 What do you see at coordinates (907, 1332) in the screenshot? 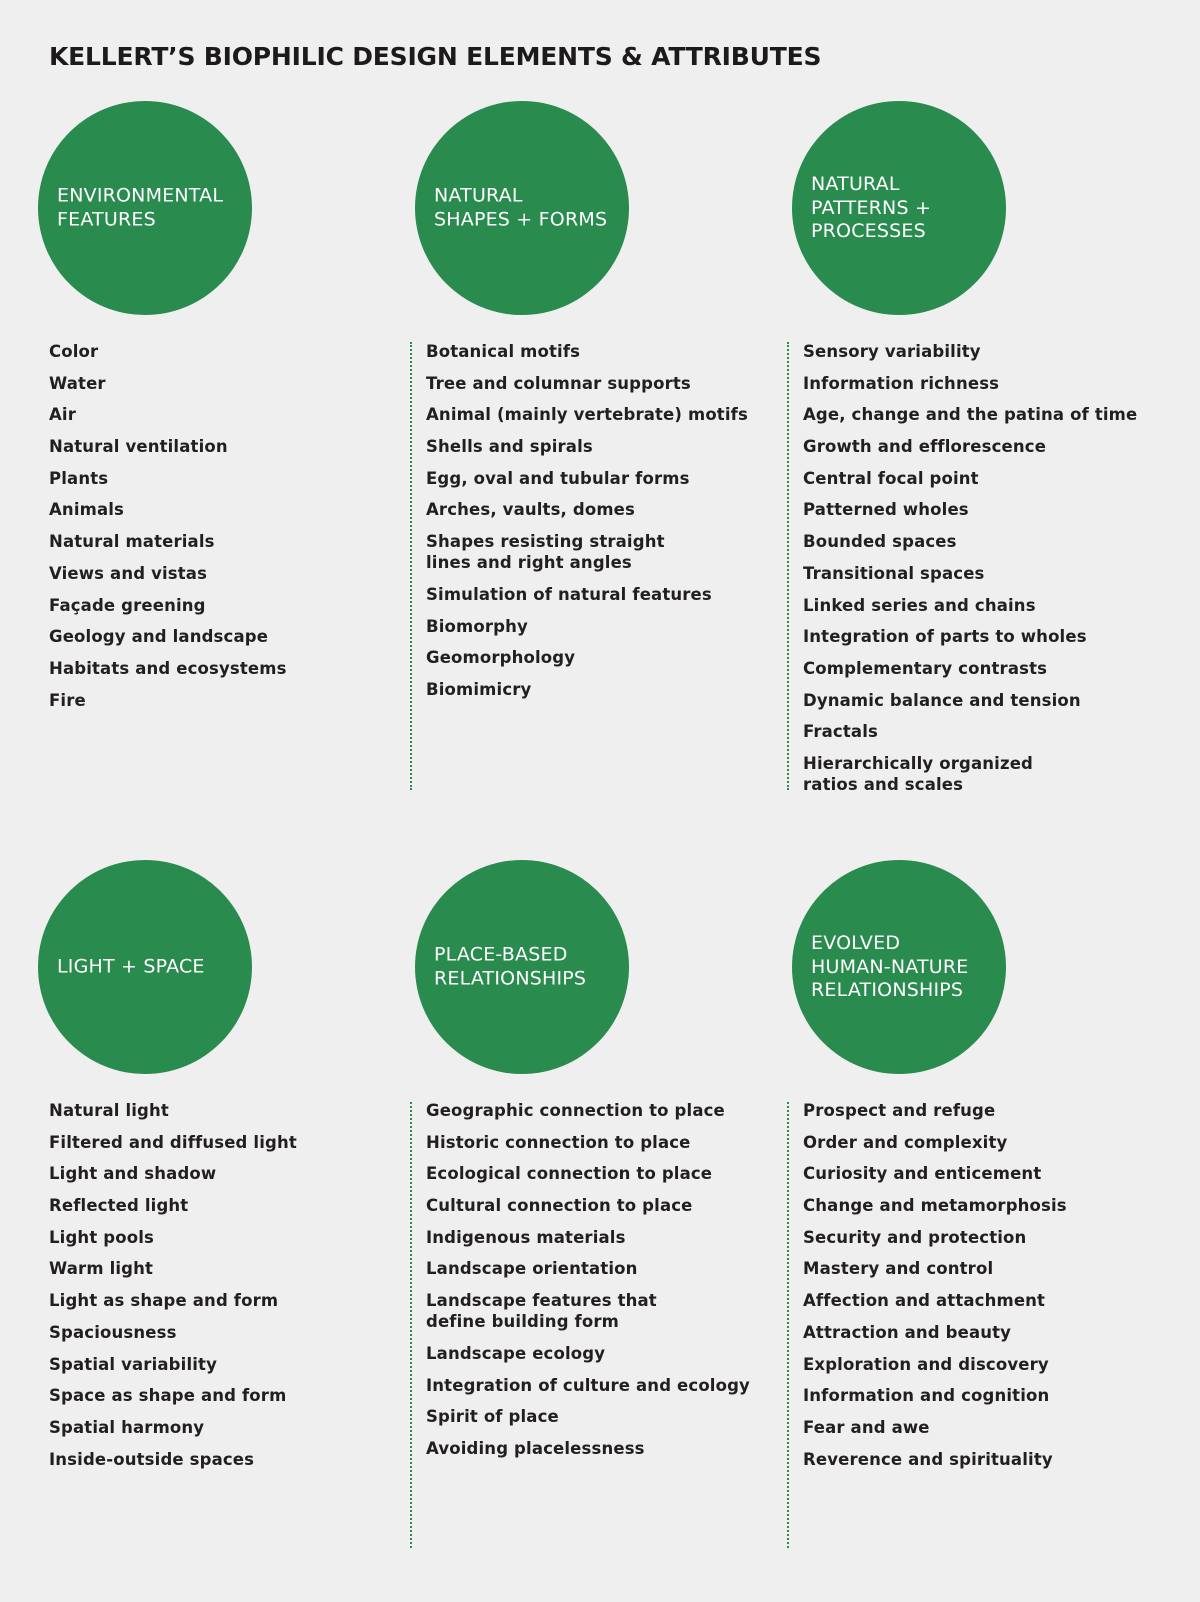
I see `attribute-item: Attraction and beauty` at bounding box center [907, 1332].